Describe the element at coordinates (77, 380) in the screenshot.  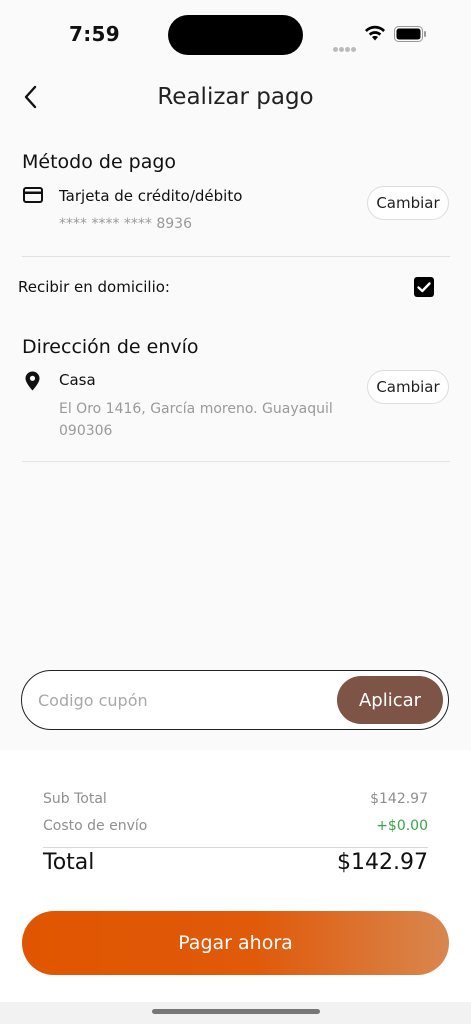
I see `address-name: Casa` at that location.